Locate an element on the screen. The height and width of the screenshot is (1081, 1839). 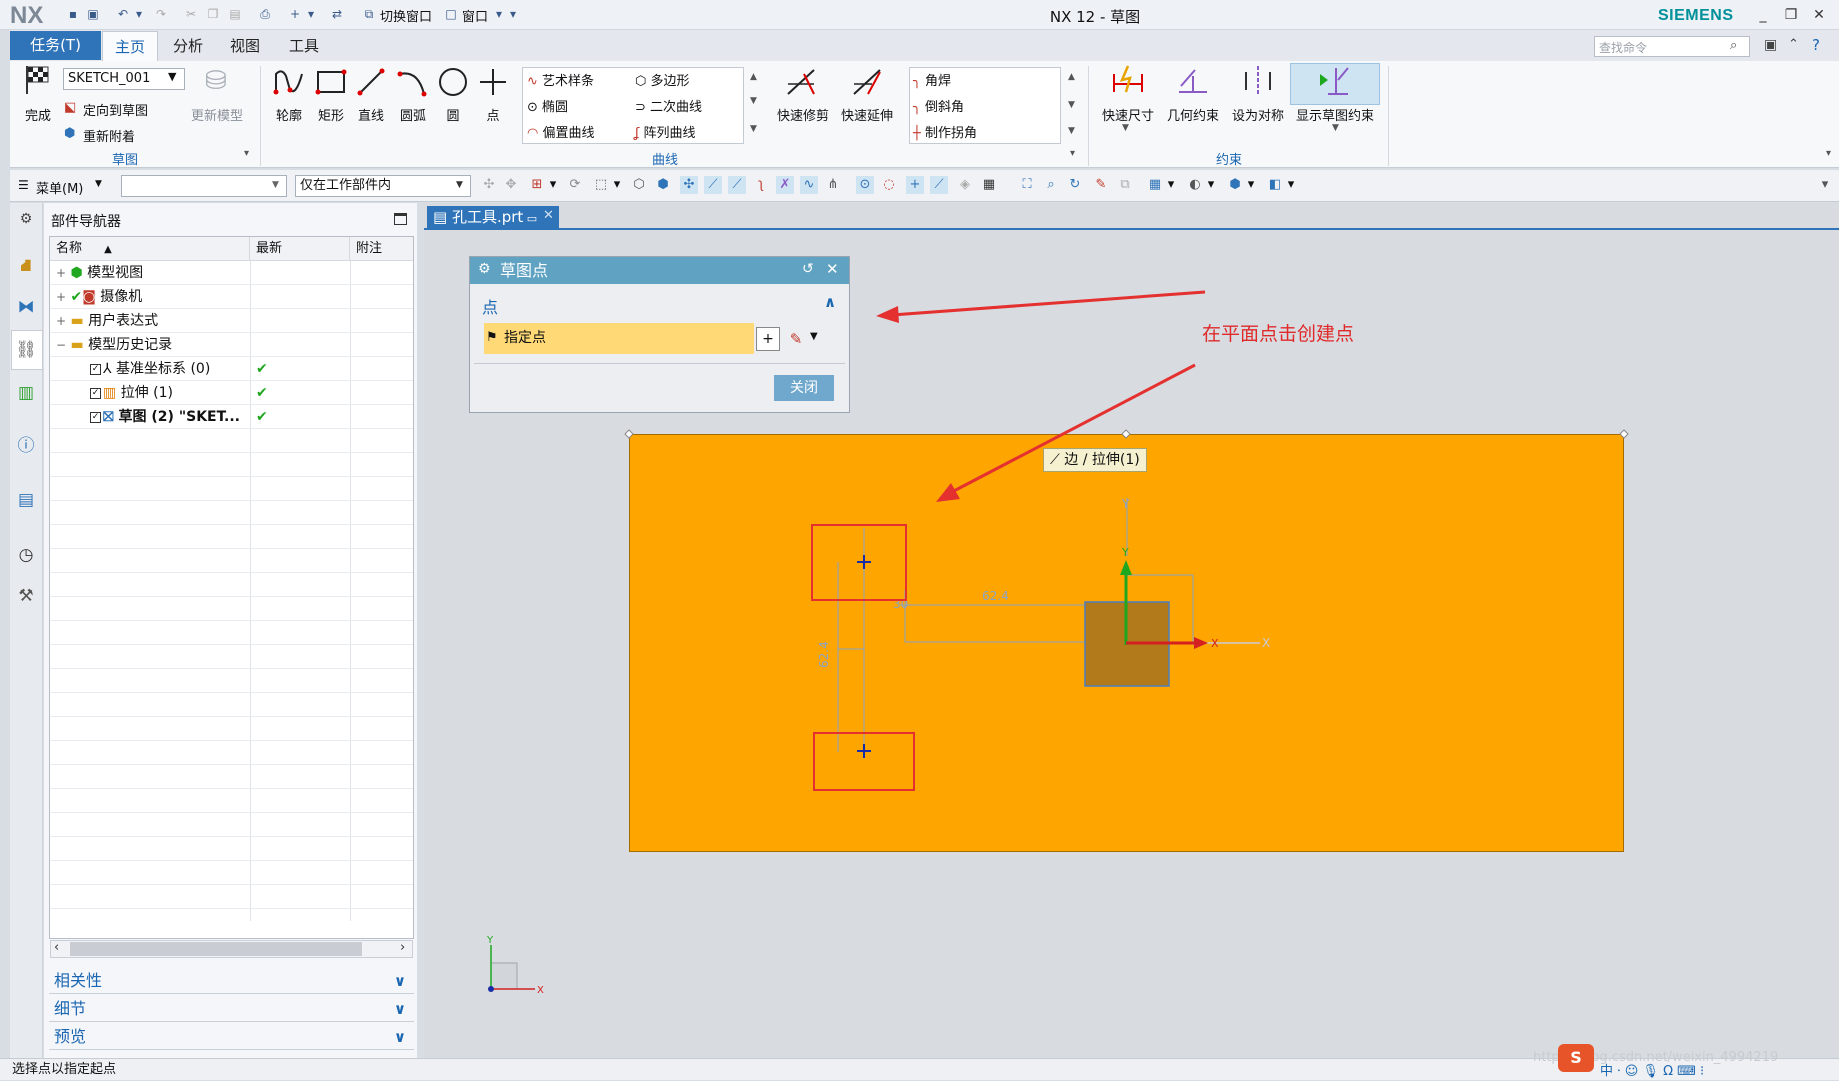
point-dialog-icon: + is located at coordinates (768, 339).